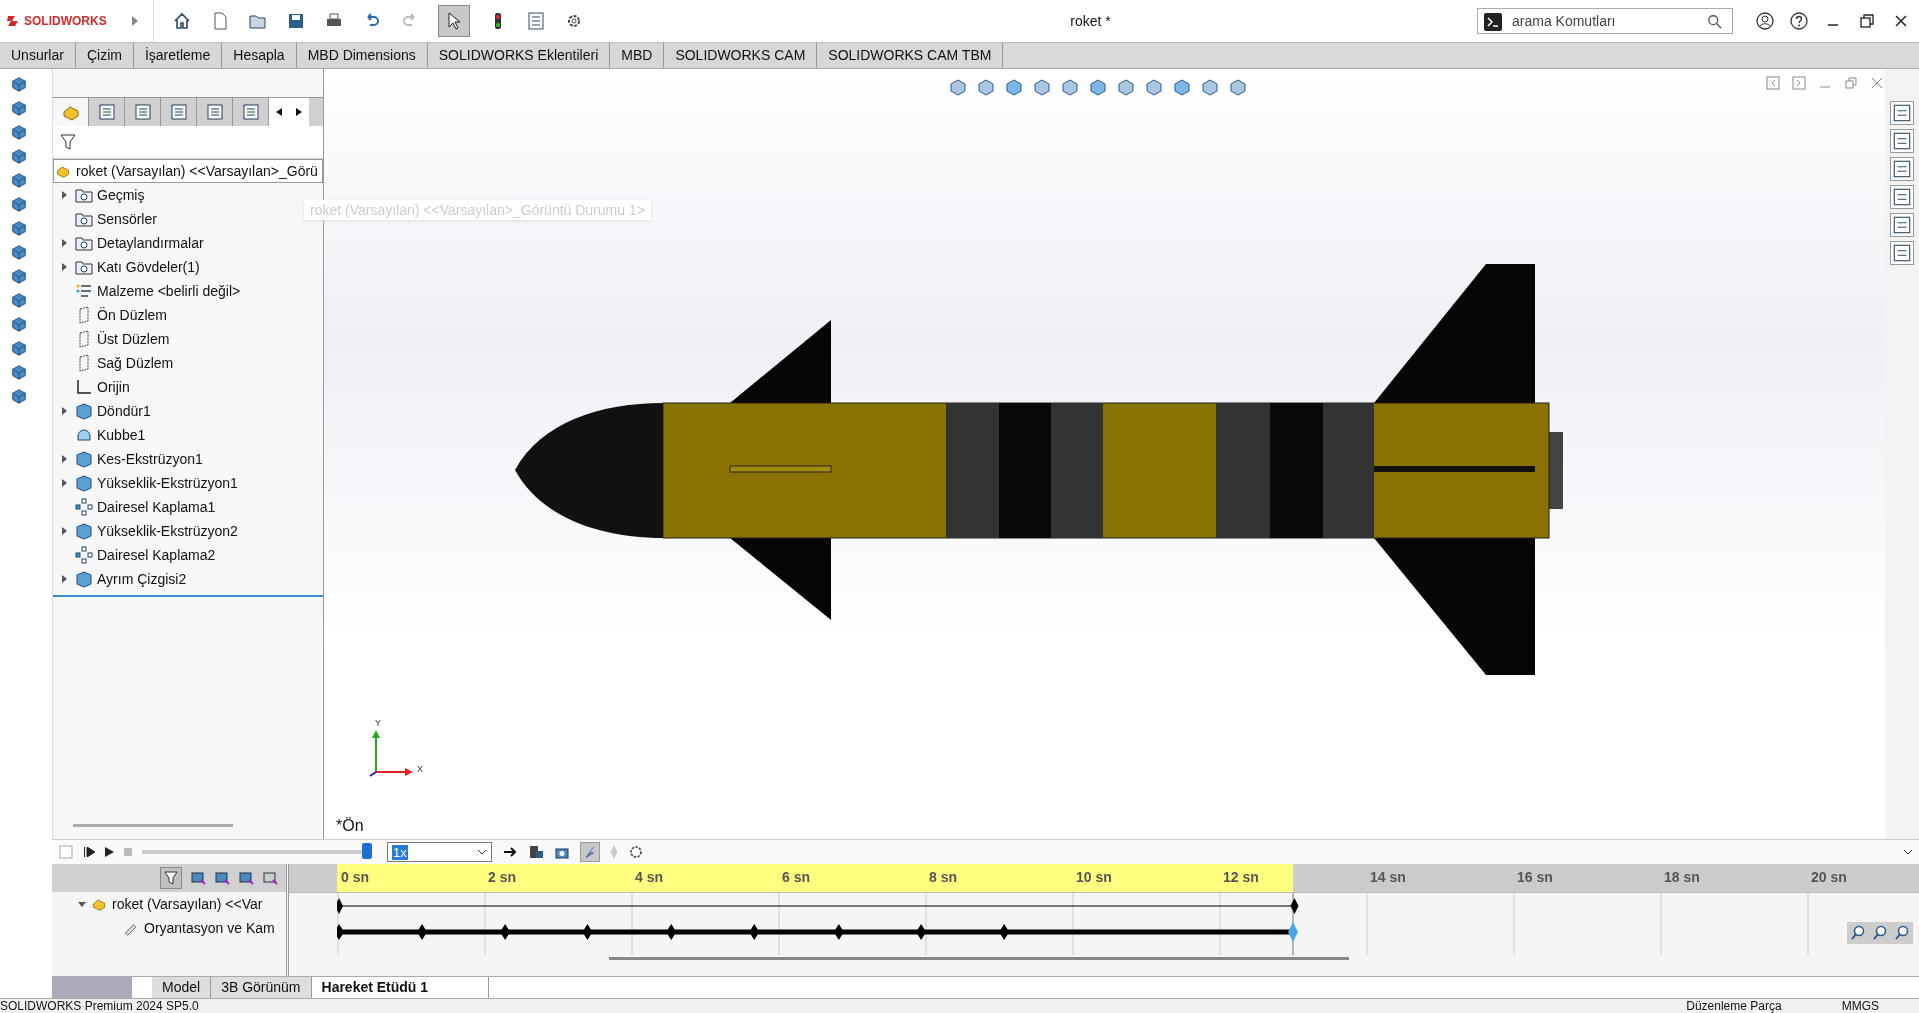 This screenshot has width=1919, height=1013. I want to click on tile-left-icon, so click(1773, 83).